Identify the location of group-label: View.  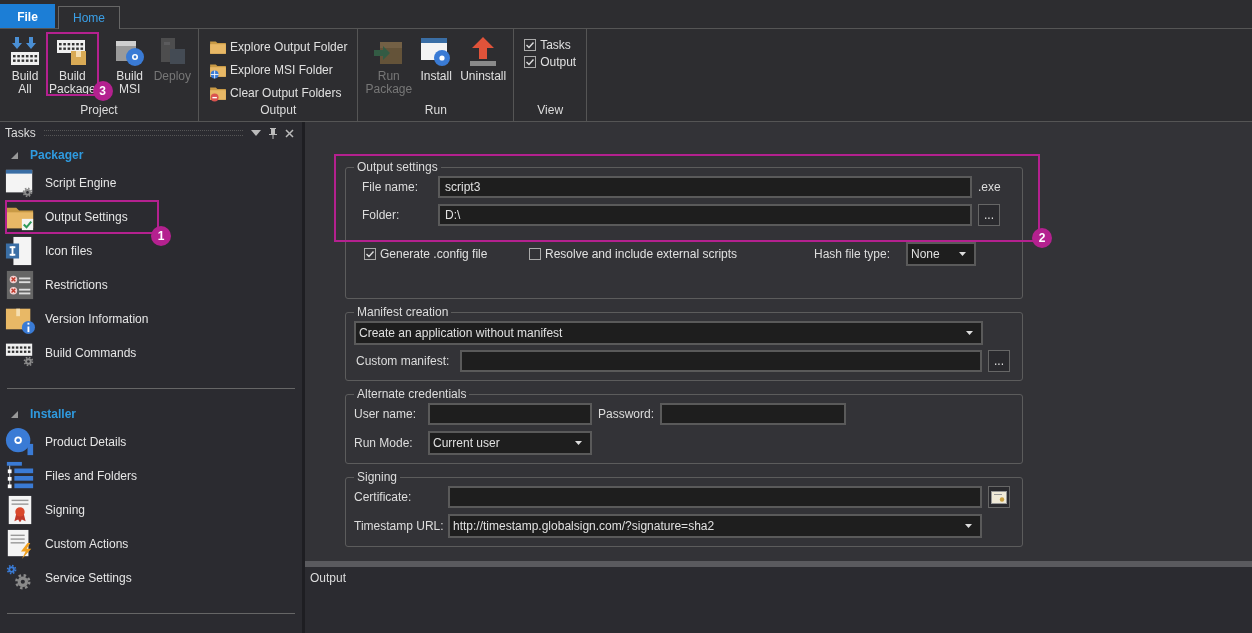
(550, 111).